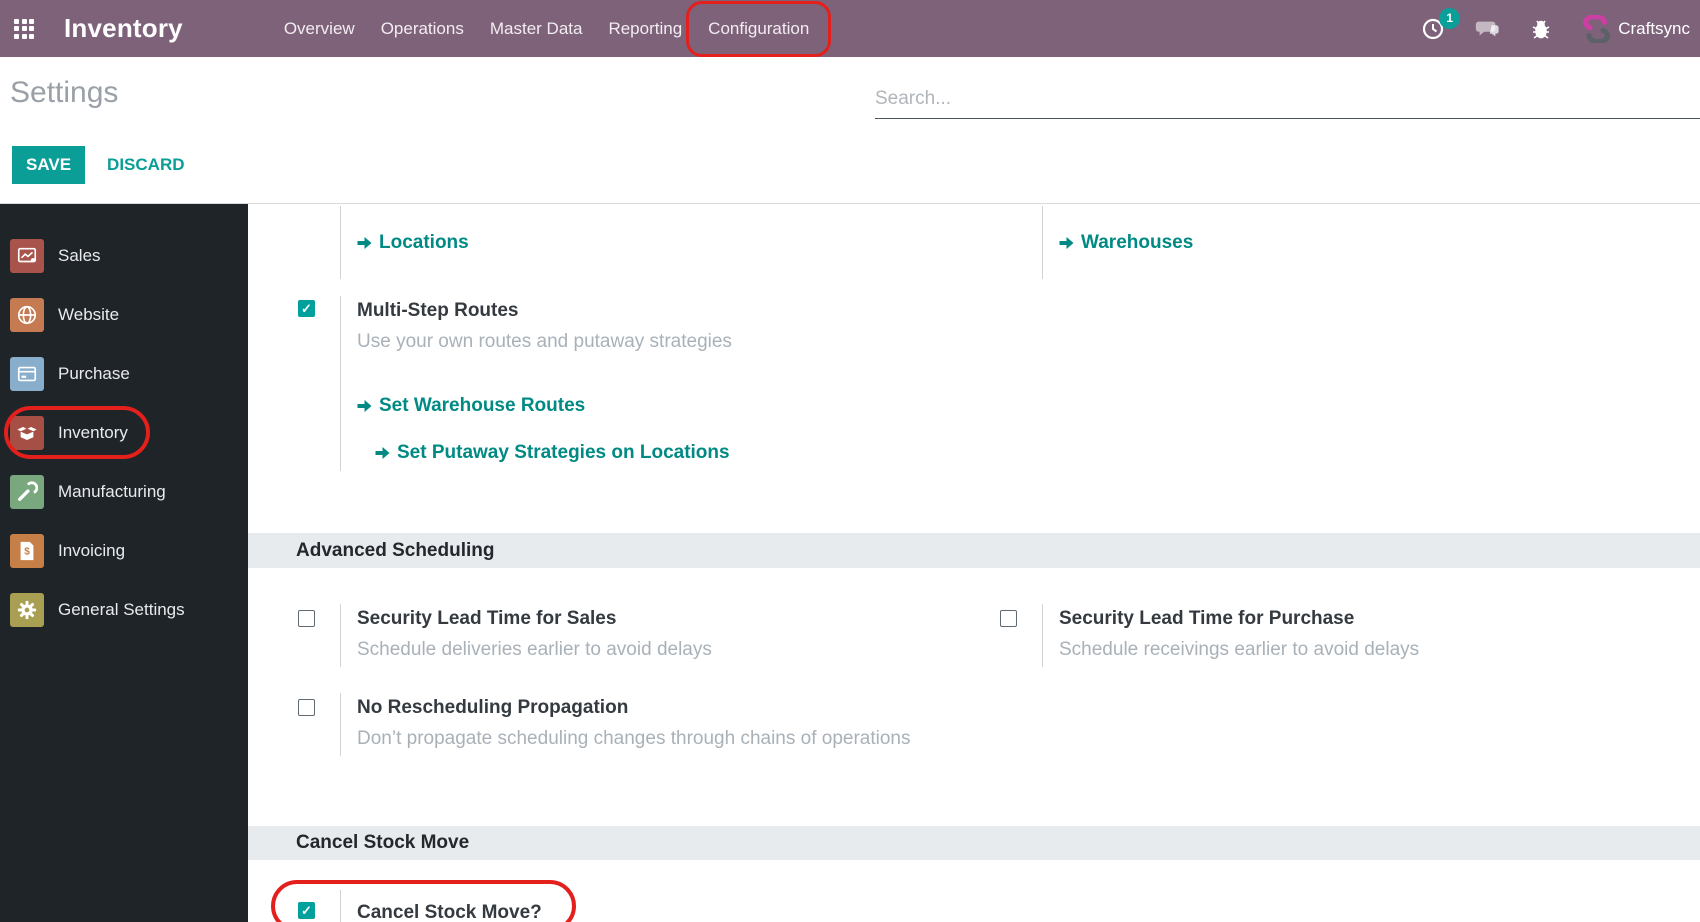 This screenshot has width=1700, height=922. Describe the element at coordinates (1349, 242) in the screenshot. I see `warehouses-cell: Warehouses` at that location.